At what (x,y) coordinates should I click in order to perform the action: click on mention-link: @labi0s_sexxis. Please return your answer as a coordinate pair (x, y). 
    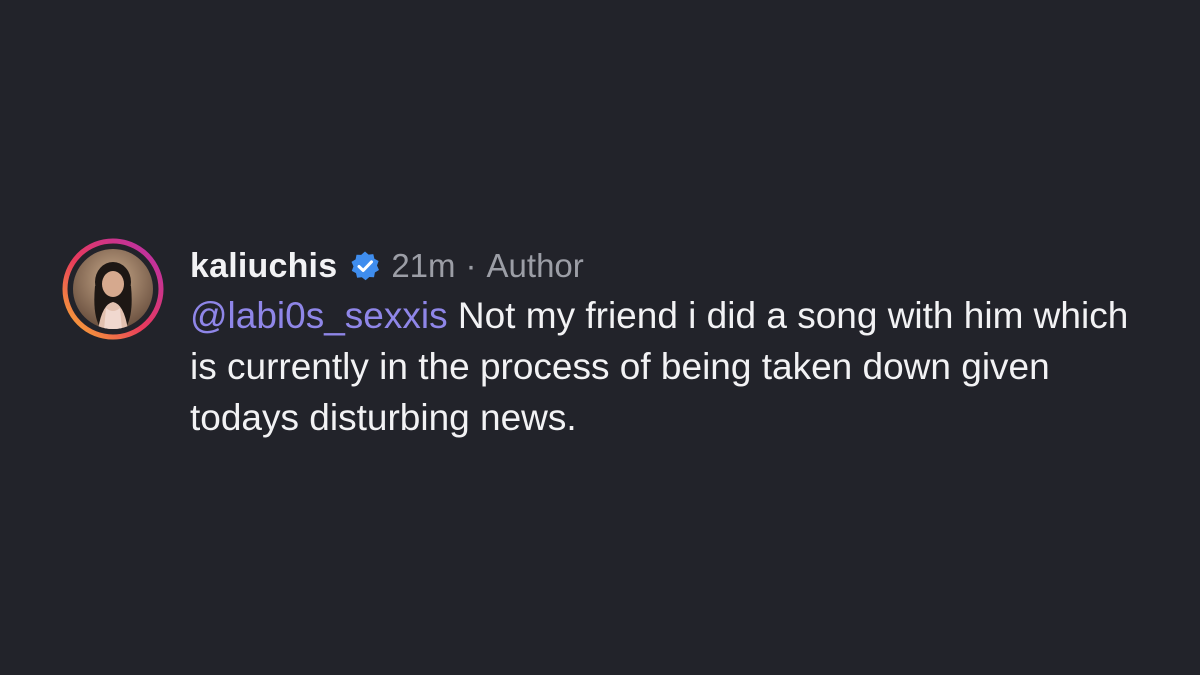
    Looking at the image, I should click on (319, 315).